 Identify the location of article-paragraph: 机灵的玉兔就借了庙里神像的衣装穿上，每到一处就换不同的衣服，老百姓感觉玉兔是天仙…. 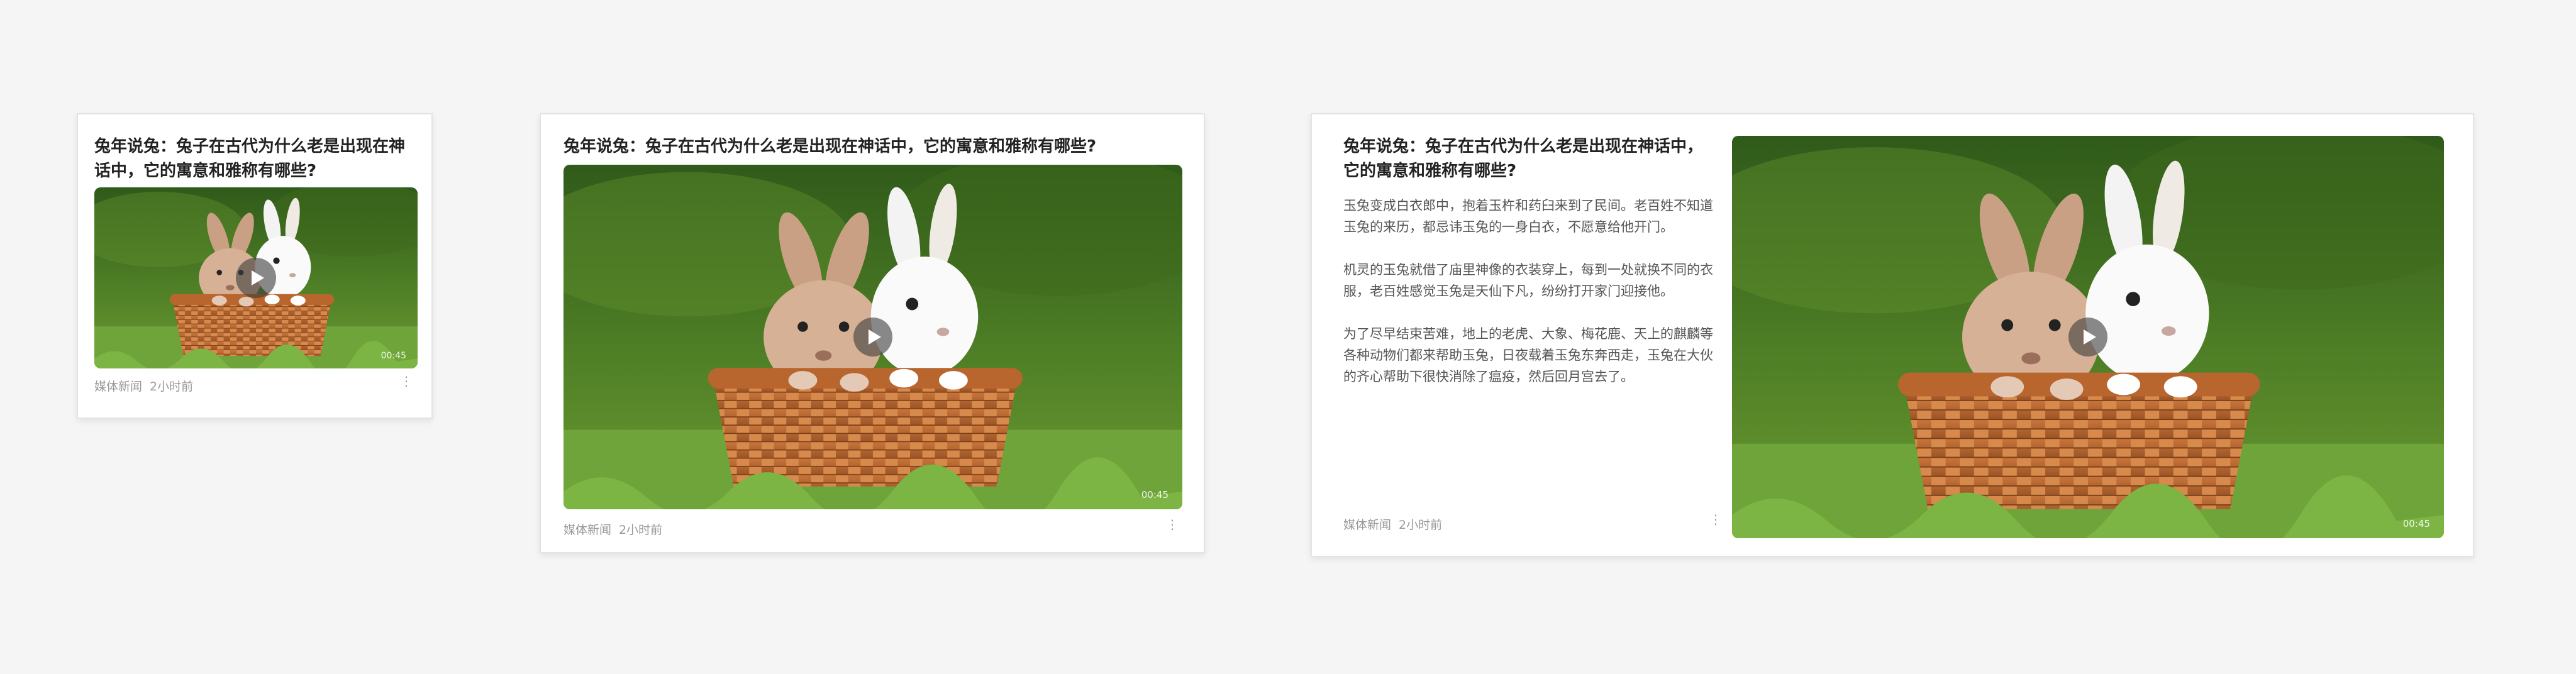
(1528, 280).